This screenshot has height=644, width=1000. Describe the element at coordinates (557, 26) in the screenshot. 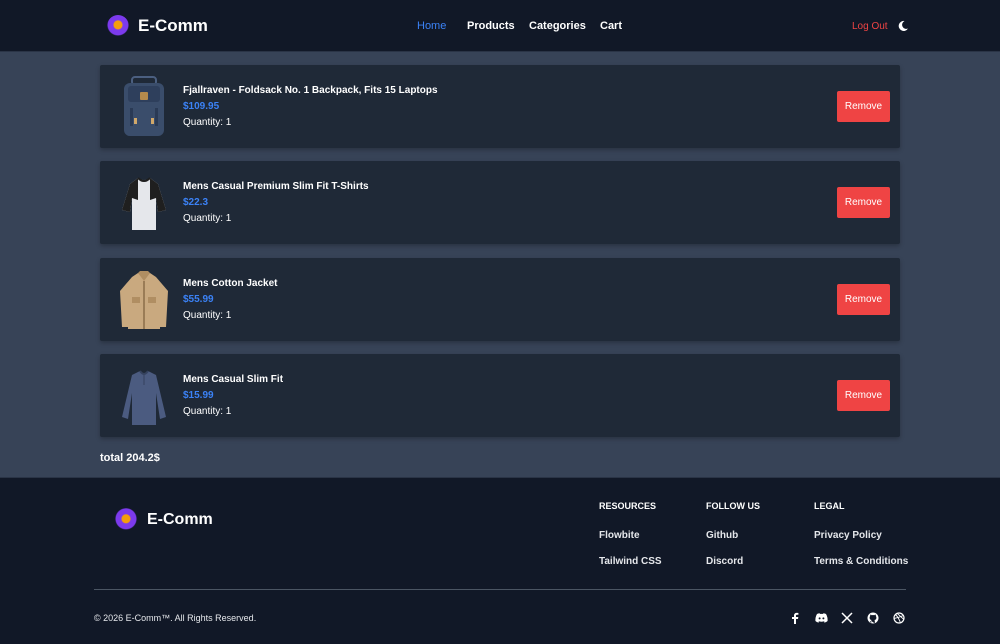

I see `nav-categories: Categories` at that location.